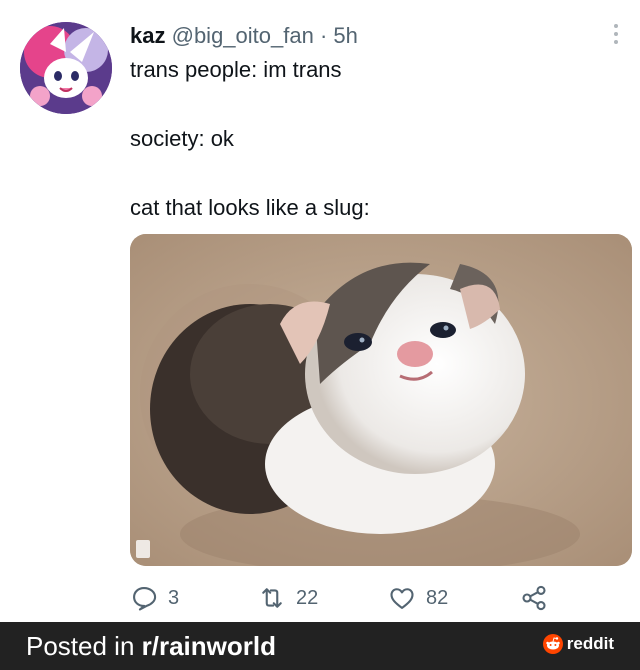 The height and width of the screenshot is (670, 640). Describe the element at coordinates (307, 597) in the screenshot. I see `retweet-count: 22` at that location.